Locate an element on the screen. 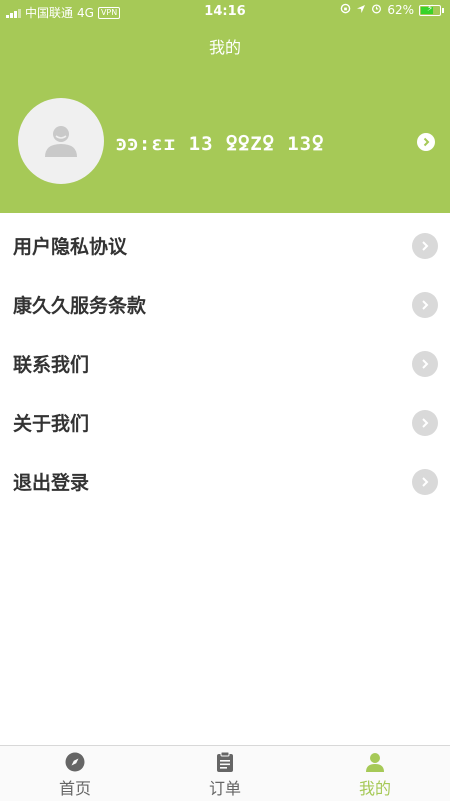  bottom-tab-bar: 首页 订单 我的 is located at coordinates (225, 773).